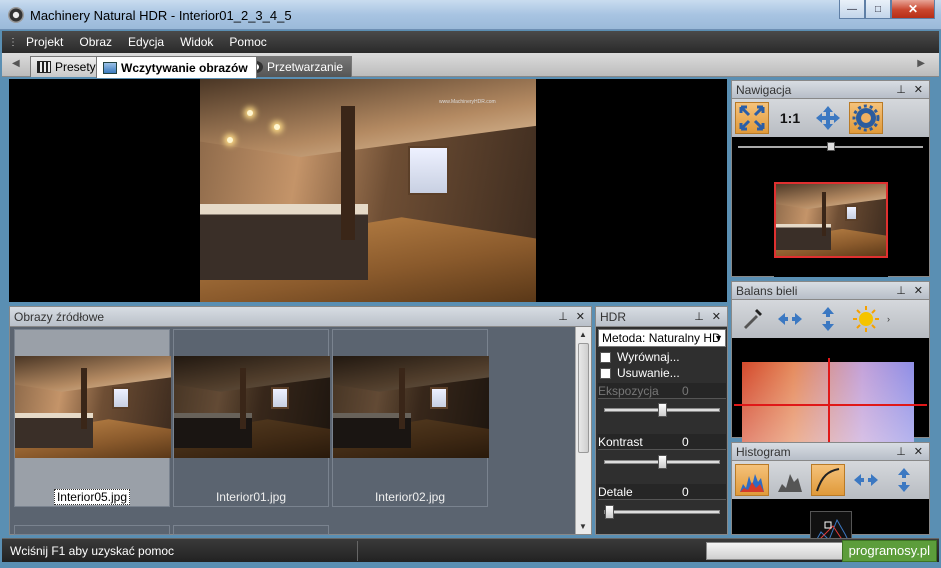 Image resolution: width=941 pixels, height=568 pixels. I want to click on method-select: Metoda: Naturalny HD ▼, so click(662, 338).